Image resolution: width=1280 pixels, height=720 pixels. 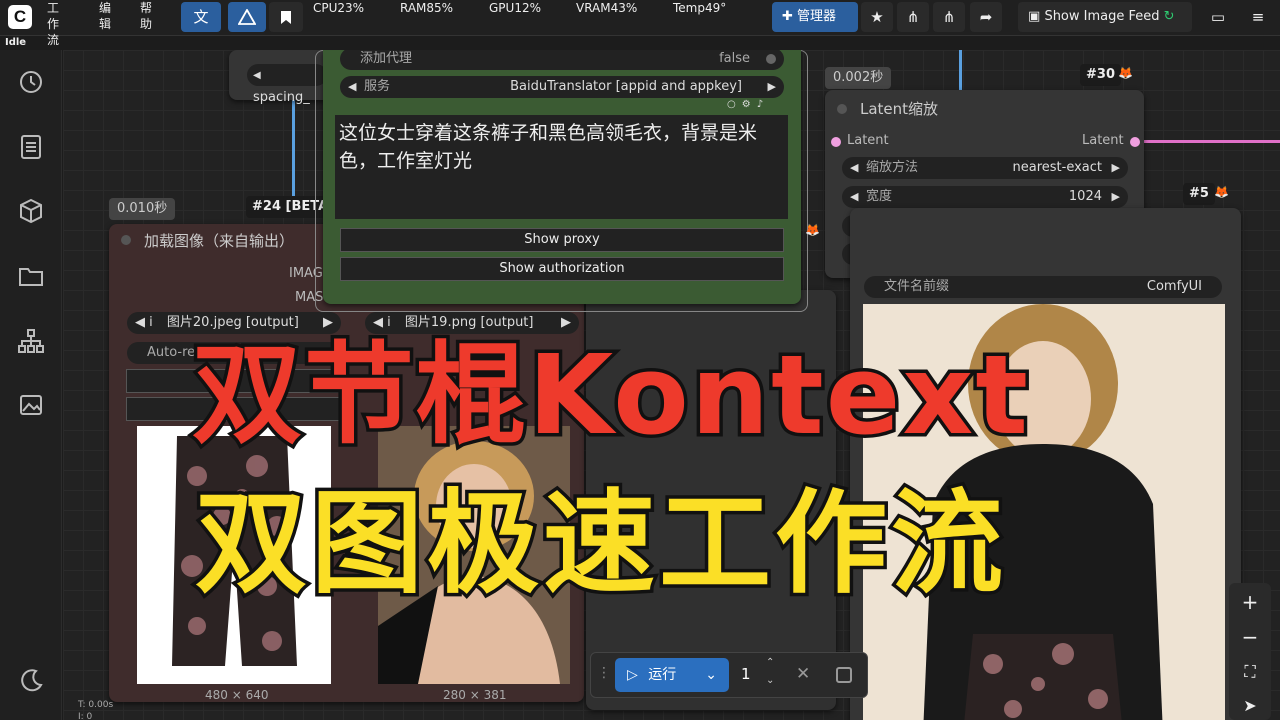 What do you see at coordinates (899, 109) in the screenshot?
I see `latent-title: Latent缩放` at bounding box center [899, 109].